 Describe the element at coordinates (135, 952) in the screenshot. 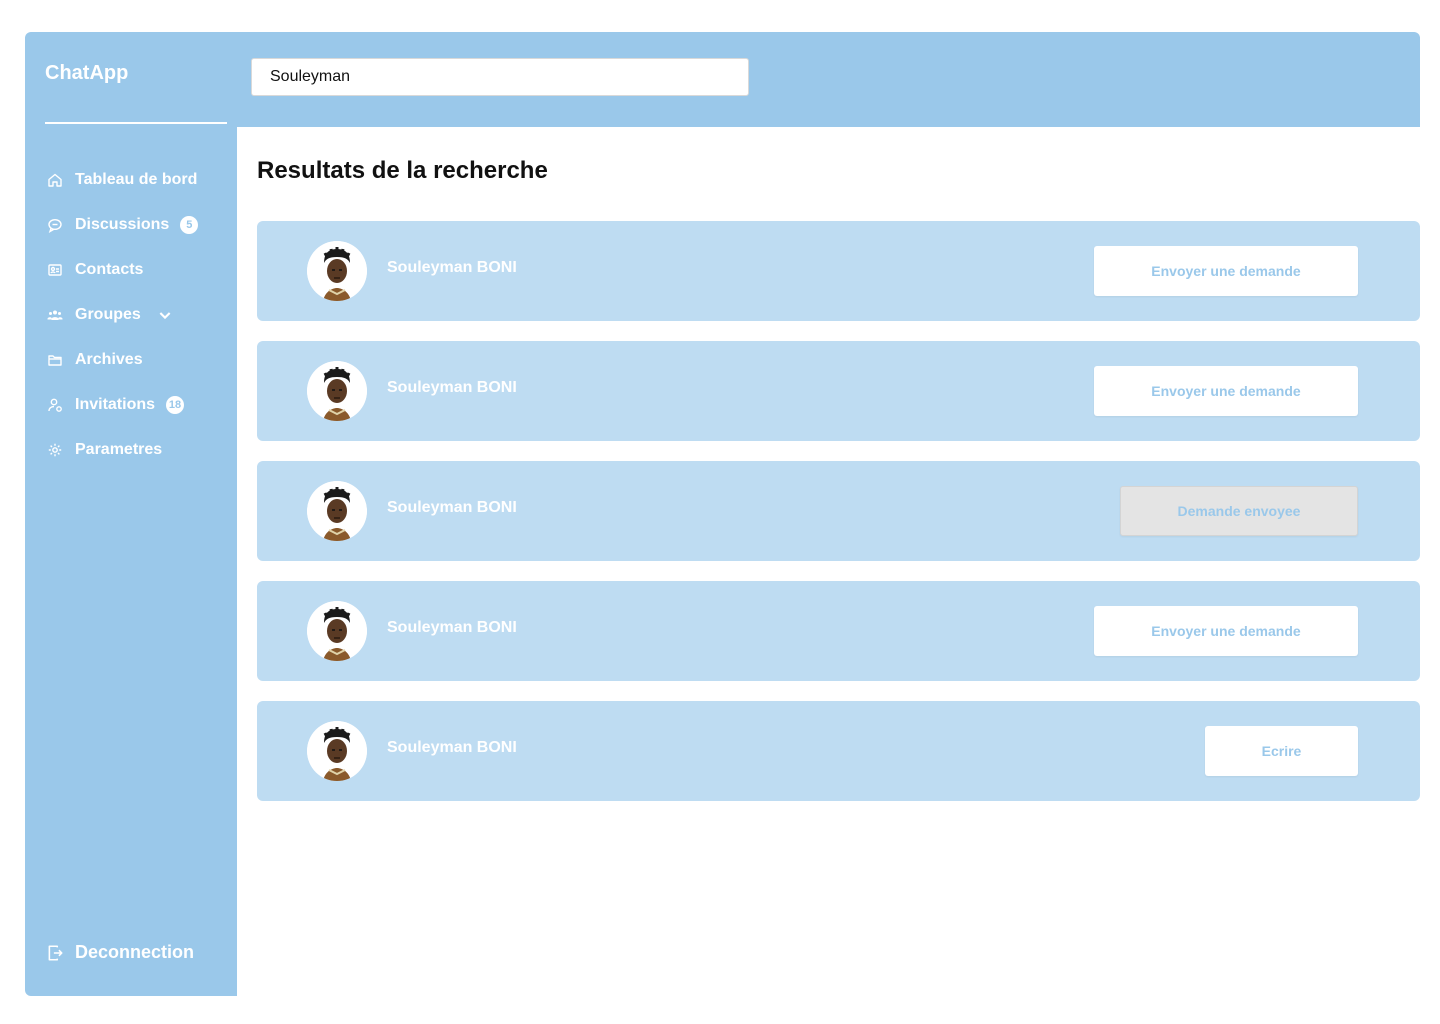

I see `logout-label: Deconnection` at that location.